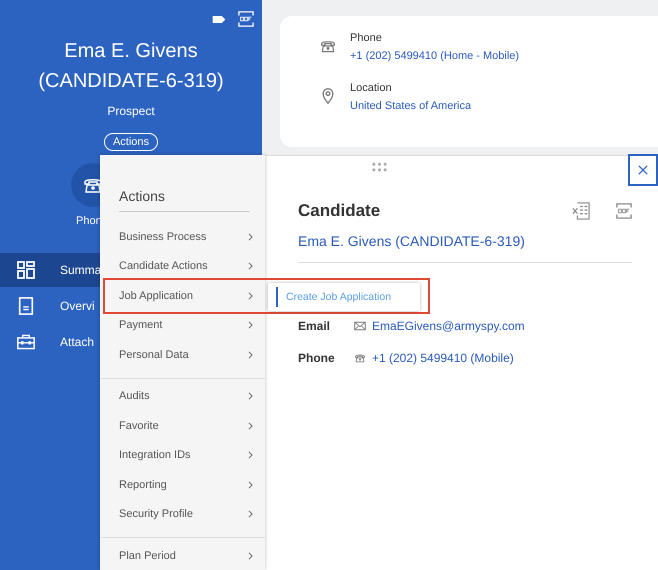 The image size is (658, 570). I want to click on nav-label: Summa, so click(81, 270).